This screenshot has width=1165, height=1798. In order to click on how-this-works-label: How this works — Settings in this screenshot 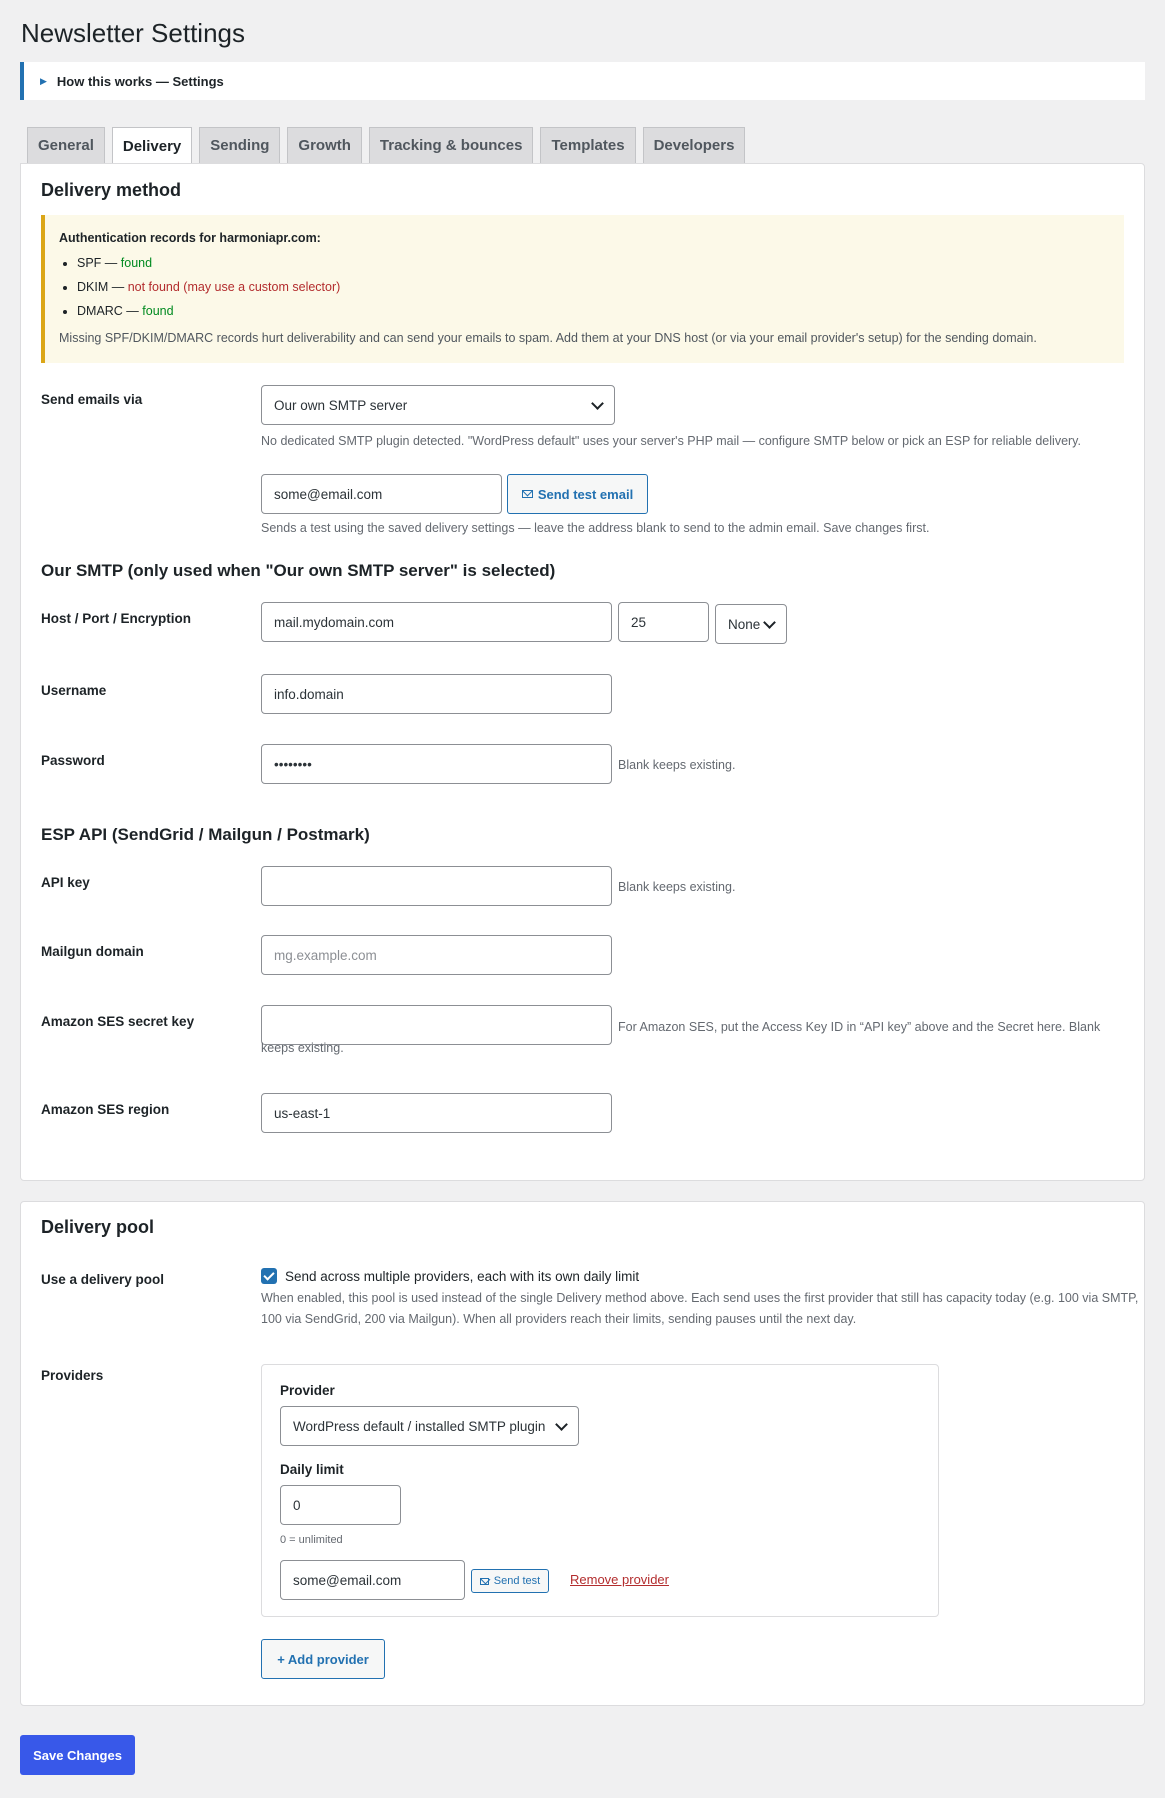, I will do `click(140, 81)`.